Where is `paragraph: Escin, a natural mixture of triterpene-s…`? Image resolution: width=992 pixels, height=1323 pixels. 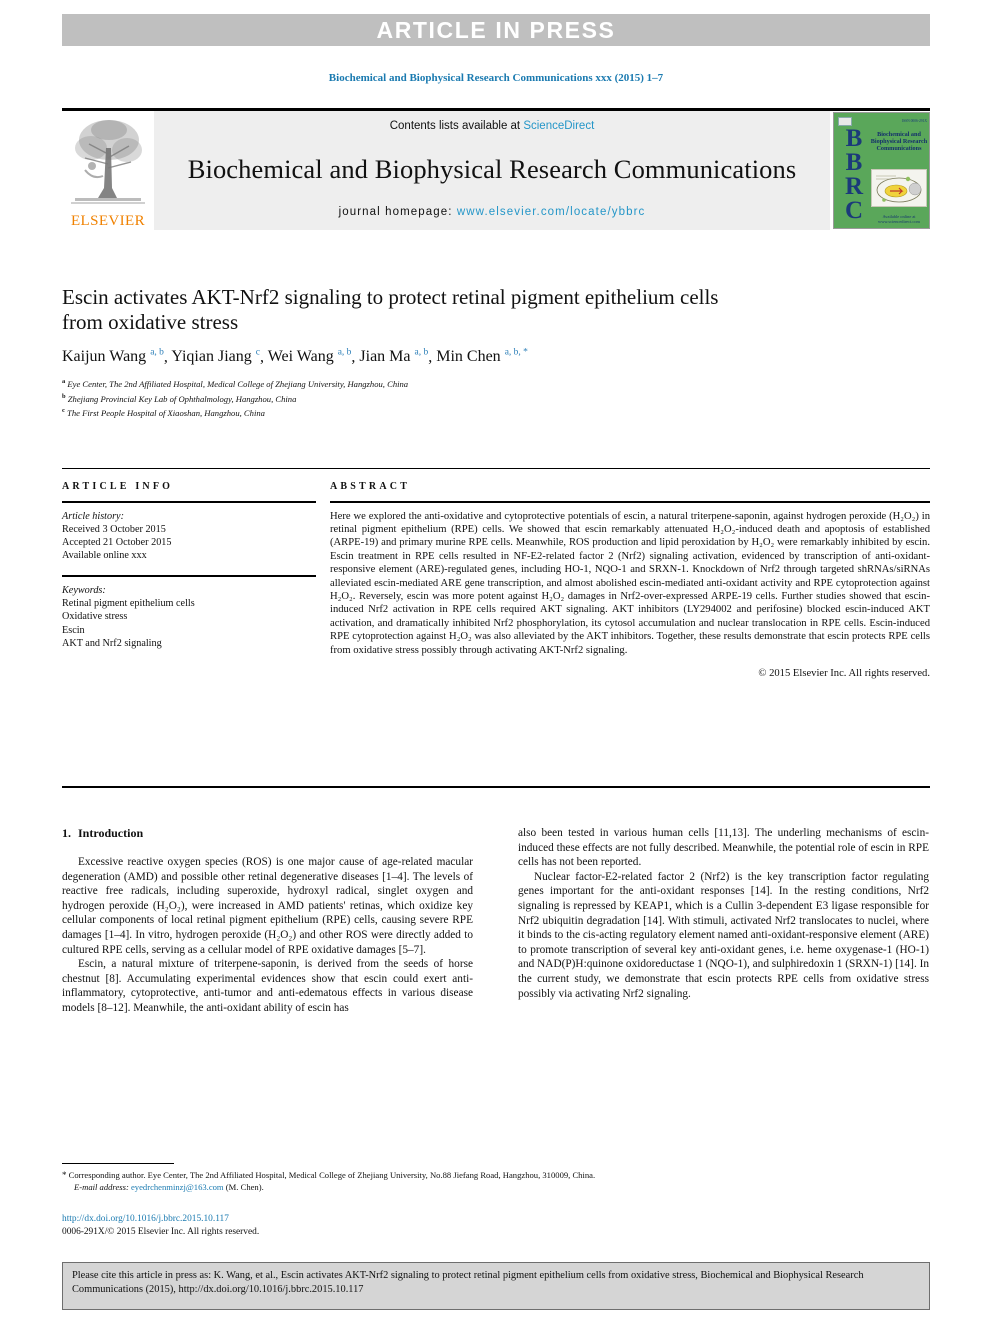
paragraph: Escin, a natural mixture of triterpene-s… is located at coordinates (267, 986).